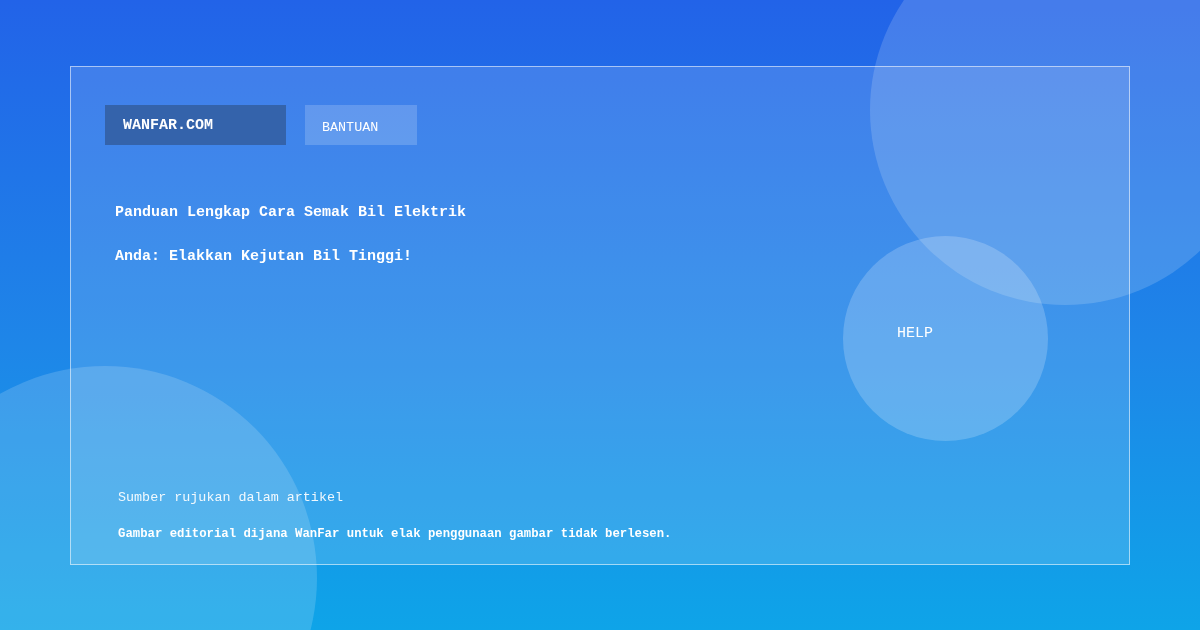 The width and height of the screenshot is (1200, 630). I want to click on source-note: Sumber rujukan dalam artikel, so click(231, 498).